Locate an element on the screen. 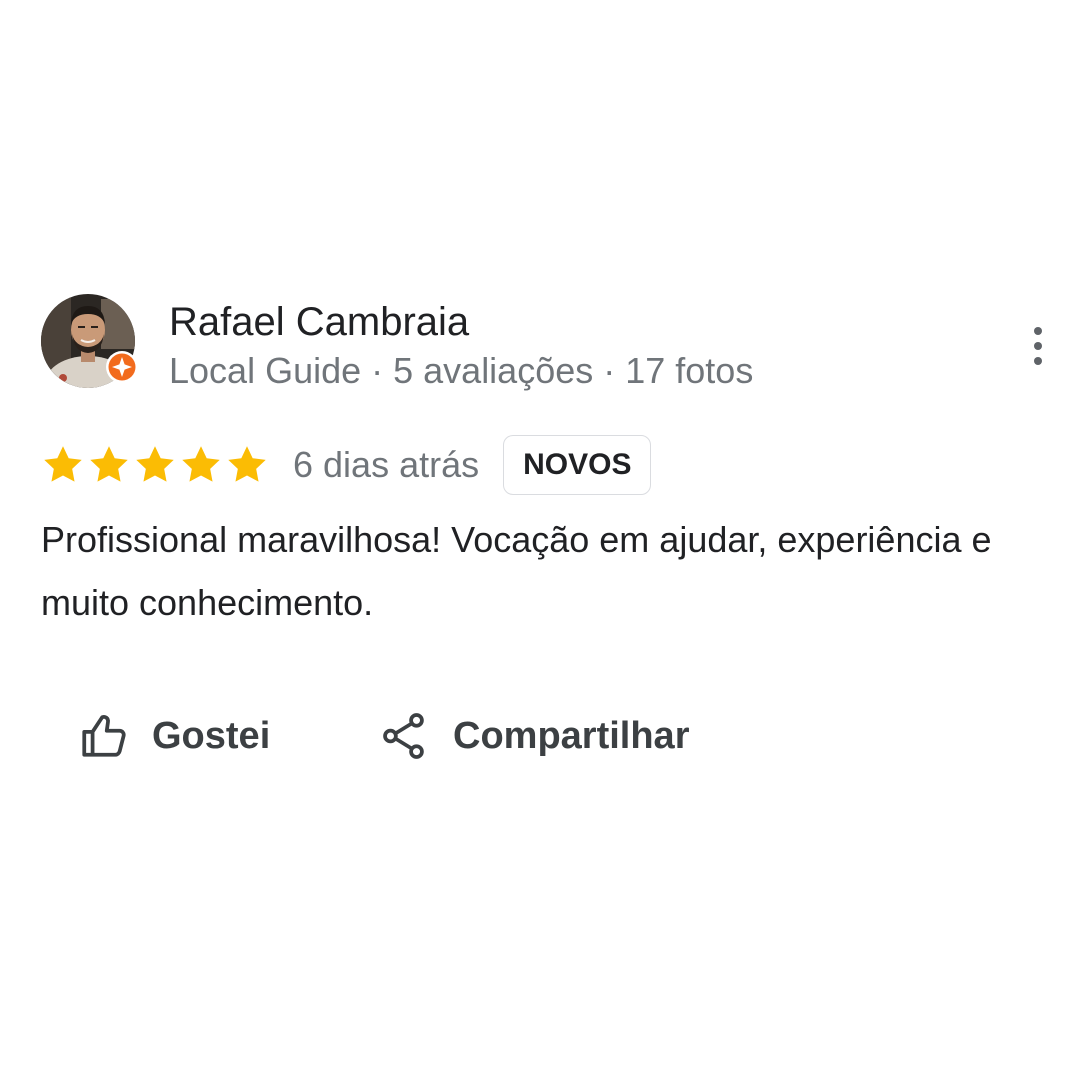  author-name: Rafael Cambraia is located at coordinates (319, 322).